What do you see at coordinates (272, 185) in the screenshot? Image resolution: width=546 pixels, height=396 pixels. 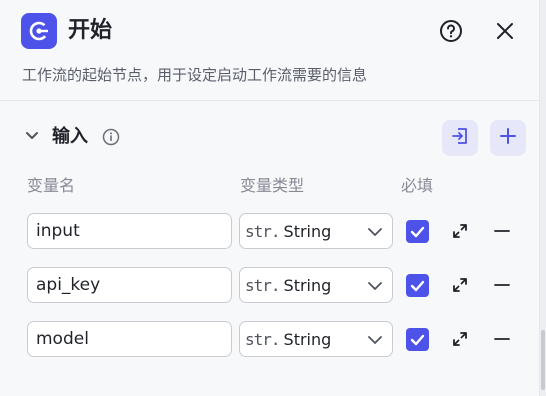 I see `column-header-type: 变量类型` at bounding box center [272, 185].